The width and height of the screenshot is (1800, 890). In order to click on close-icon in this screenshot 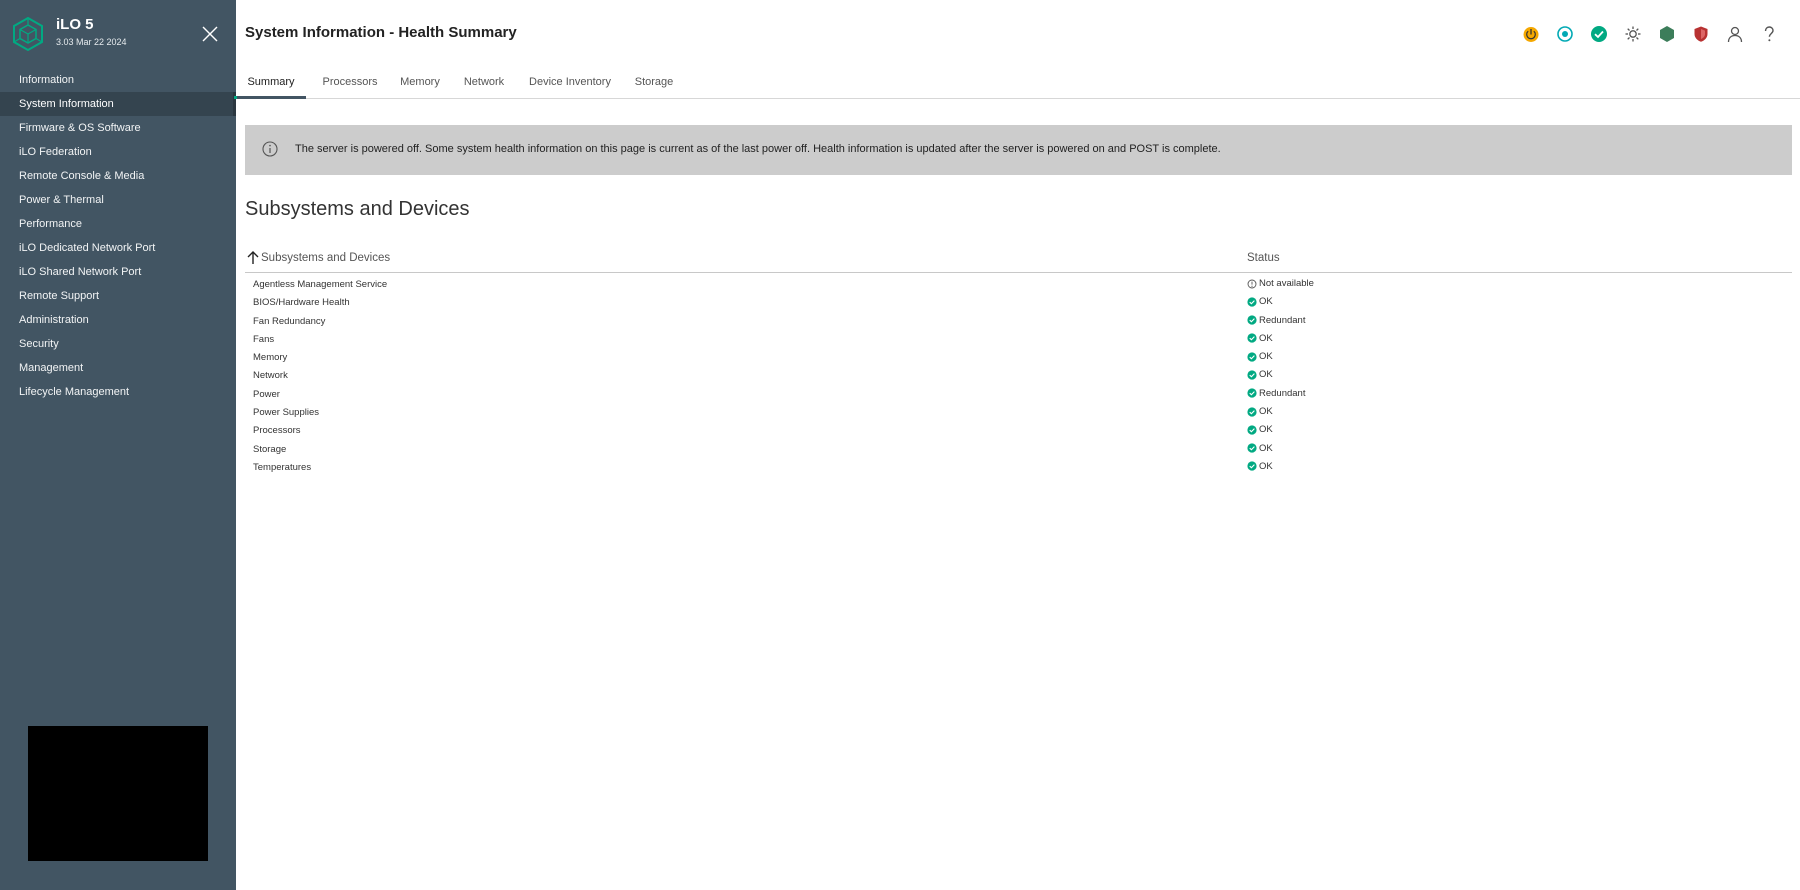, I will do `click(210, 34)`.